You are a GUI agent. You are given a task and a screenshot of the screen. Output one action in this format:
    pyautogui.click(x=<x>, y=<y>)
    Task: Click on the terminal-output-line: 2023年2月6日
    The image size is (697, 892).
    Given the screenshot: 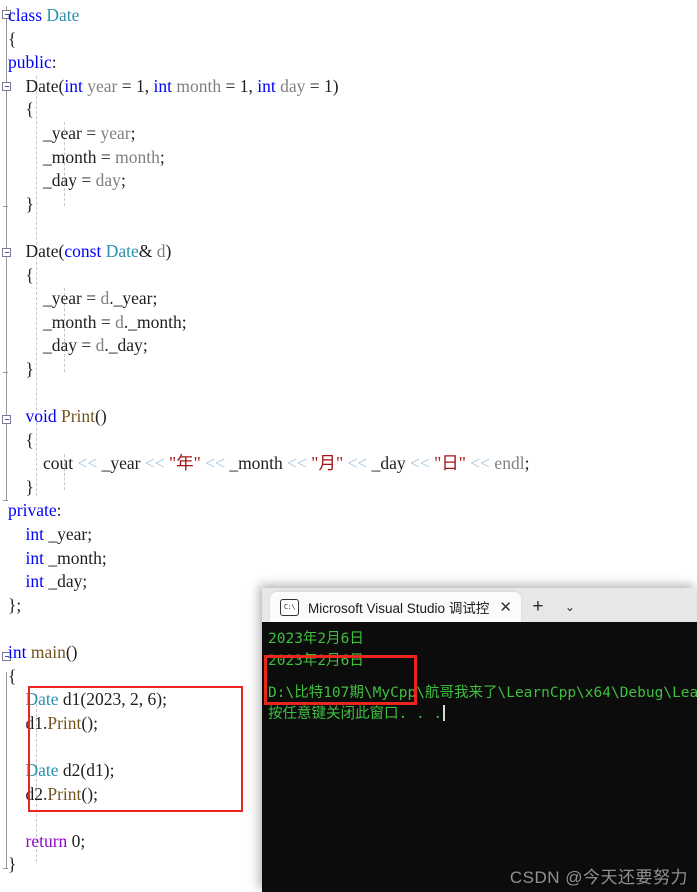 What is the action you would take?
    pyautogui.click(x=316, y=639)
    